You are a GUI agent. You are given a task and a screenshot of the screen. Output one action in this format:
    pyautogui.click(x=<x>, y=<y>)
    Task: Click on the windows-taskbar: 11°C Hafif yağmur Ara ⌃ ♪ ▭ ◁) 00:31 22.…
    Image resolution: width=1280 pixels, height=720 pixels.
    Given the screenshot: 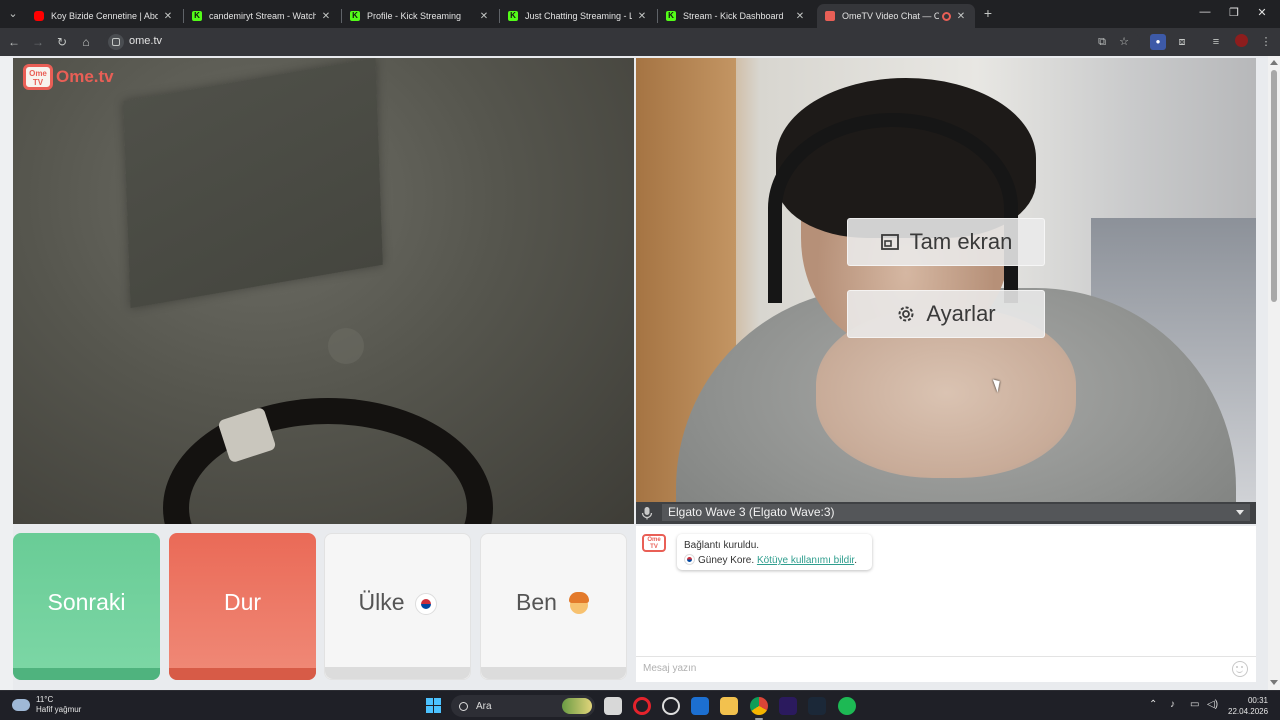 What is the action you would take?
    pyautogui.click(x=640, y=705)
    